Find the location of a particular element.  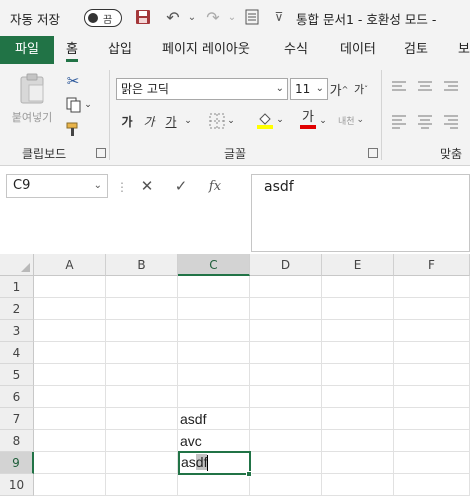

cell-e4 is located at coordinates (358, 353).